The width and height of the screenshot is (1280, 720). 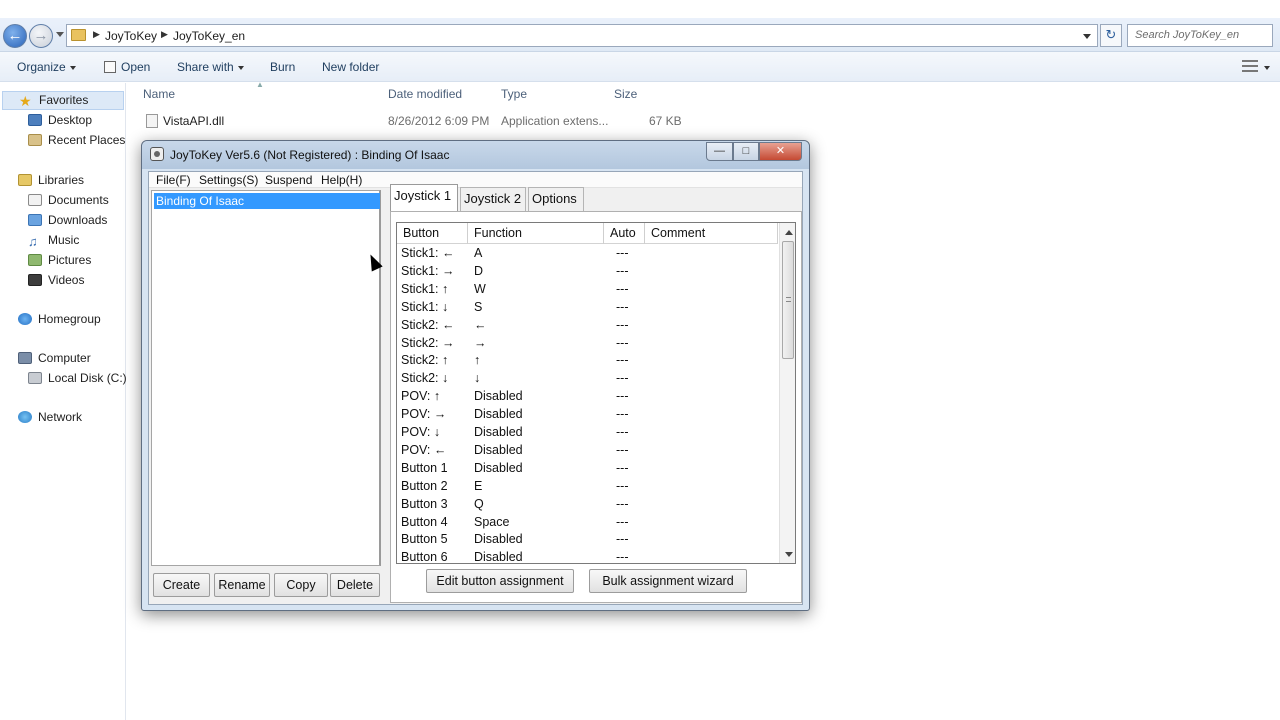 What do you see at coordinates (1087, 36) in the screenshot?
I see `address-dropdown-icon` at bounding box center [1087, 36].